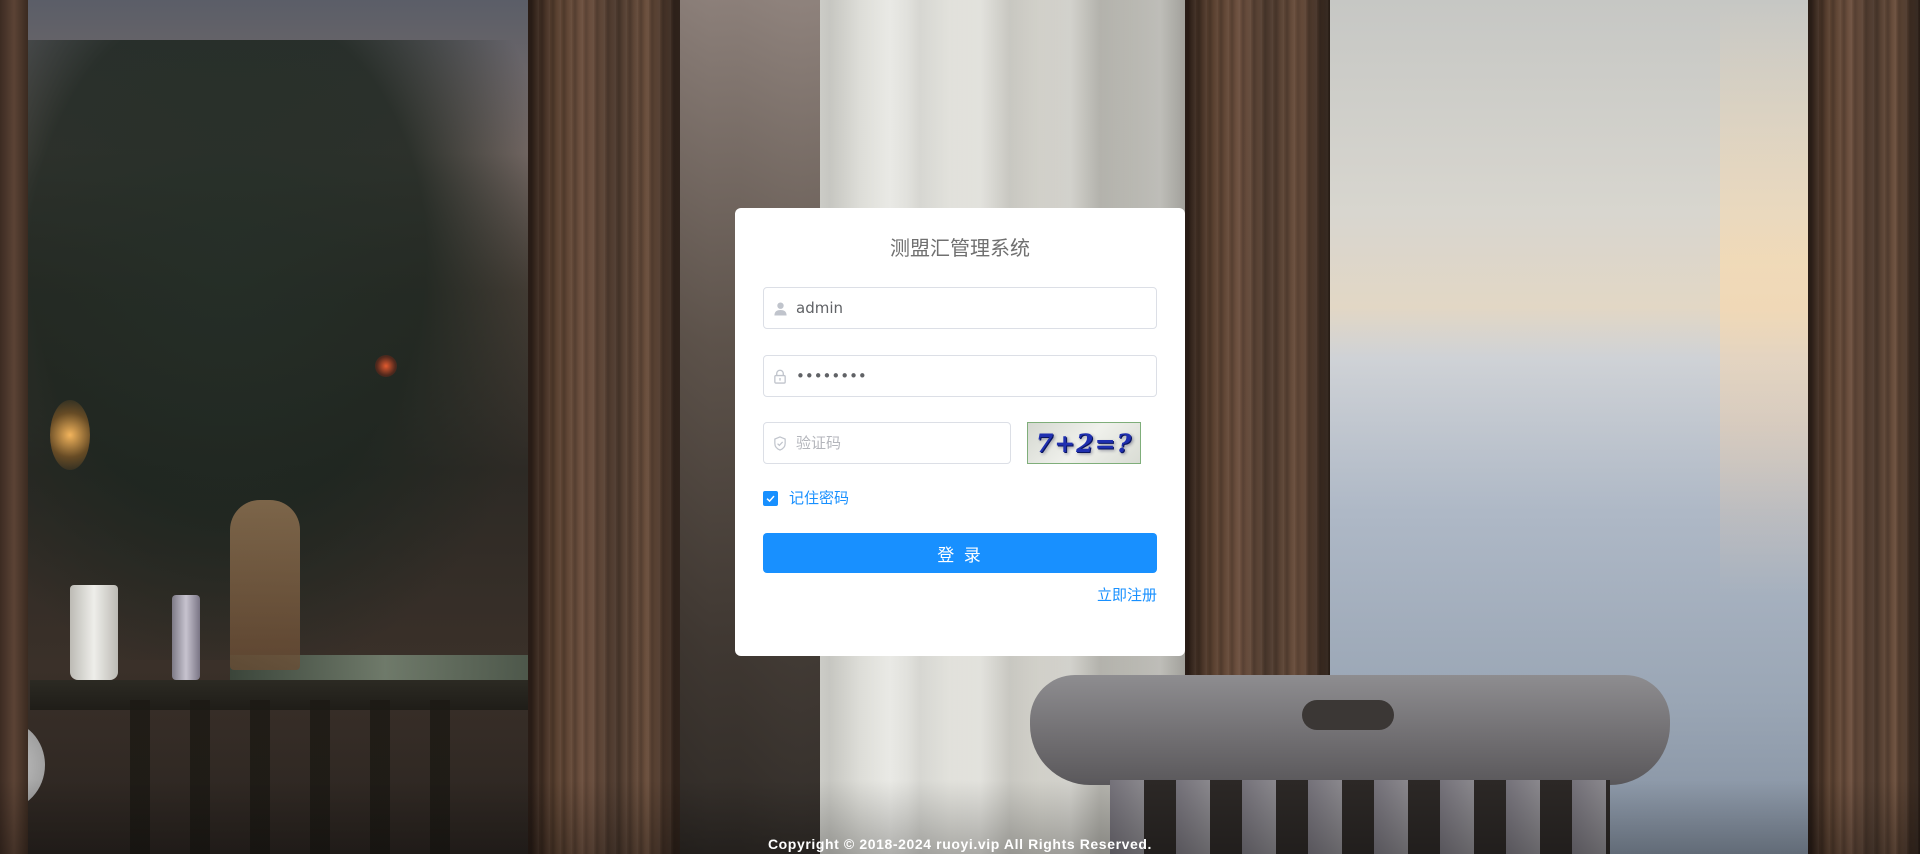 Image resolution: width=1920 pixels, height=854 pixels. Describe the element at coordinates (976, 308) in the screenshot. I see `username-input` at that location.